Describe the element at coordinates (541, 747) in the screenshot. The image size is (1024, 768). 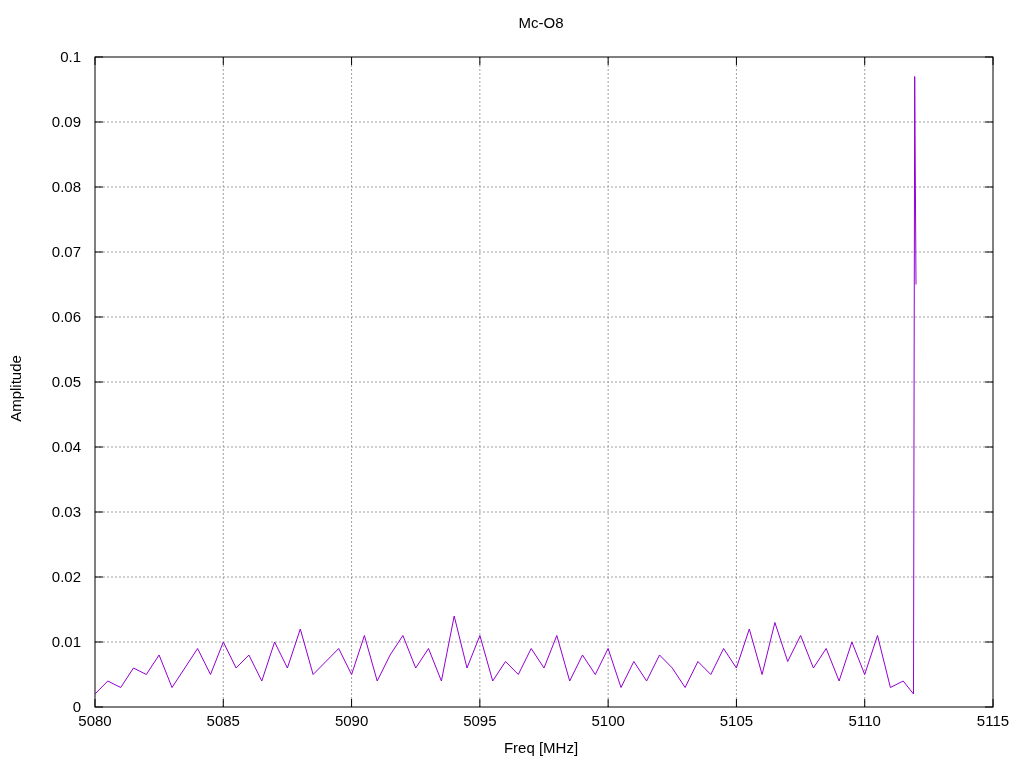
I see `x-axis-label: Freq [MHz]` at that location.